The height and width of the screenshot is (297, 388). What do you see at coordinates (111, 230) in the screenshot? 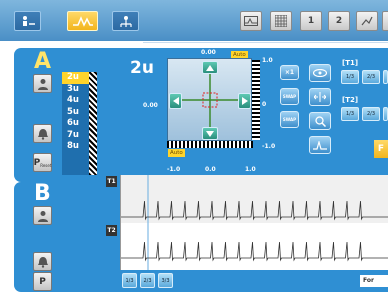
I see `trace-t2-label: T2` at bounding box center [111, 230].